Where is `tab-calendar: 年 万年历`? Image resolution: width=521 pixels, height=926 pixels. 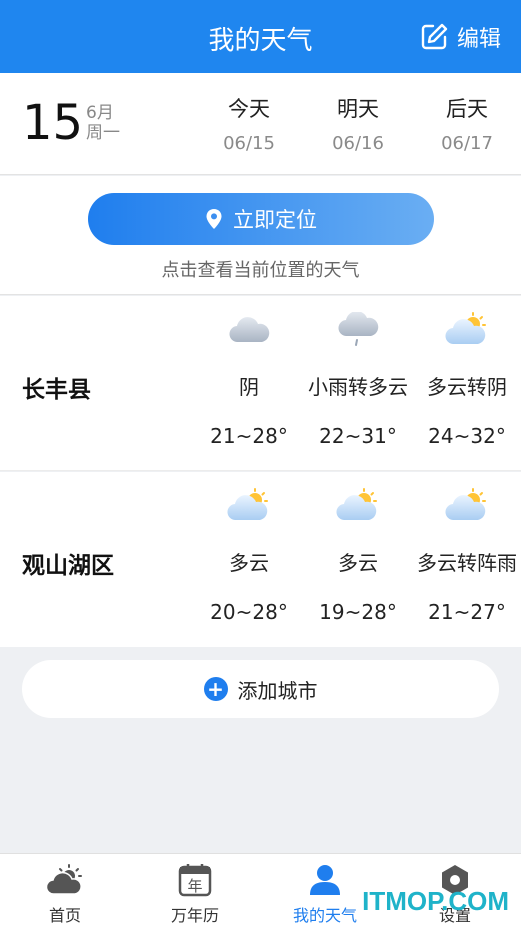 tab-calendar: 年 万年历 is located at coordinates (195, 894).